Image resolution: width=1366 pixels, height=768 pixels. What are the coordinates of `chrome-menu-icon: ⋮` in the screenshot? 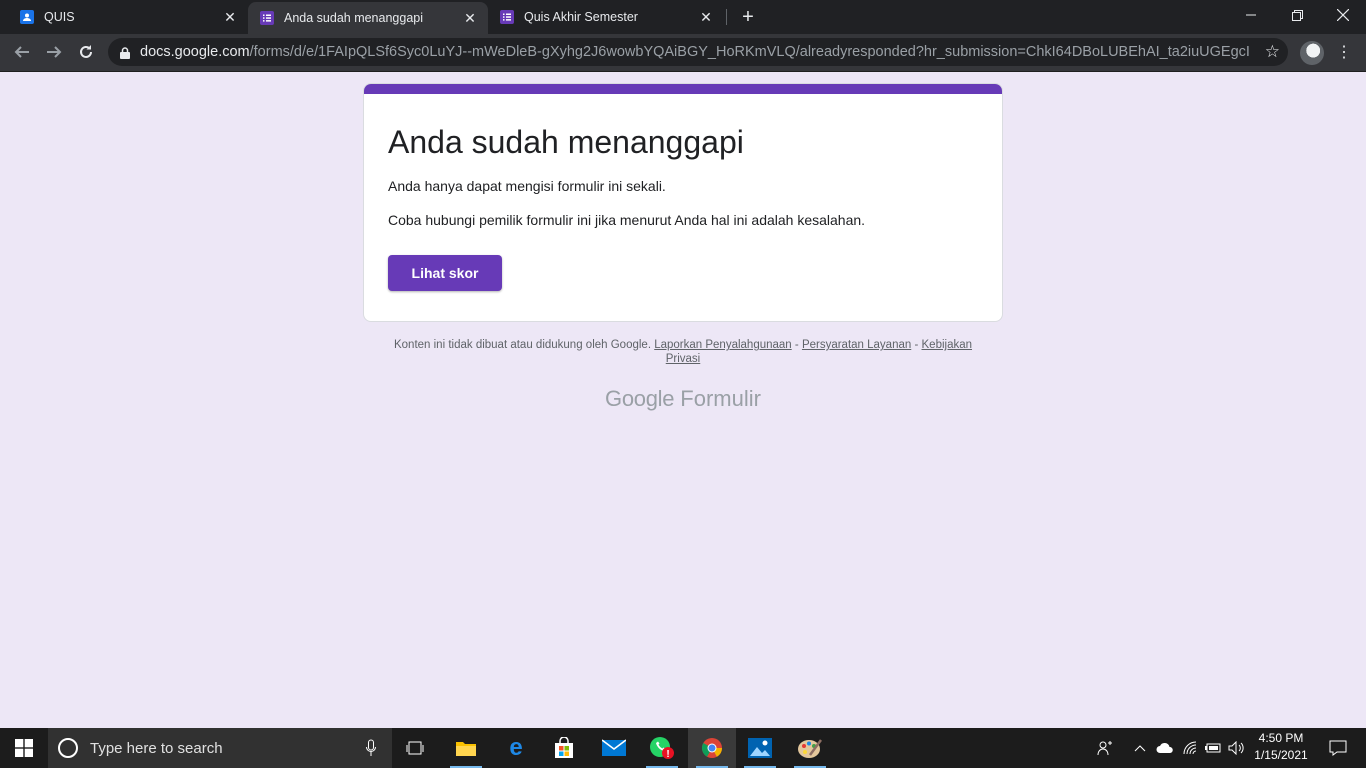 It's located at (1344, 53).